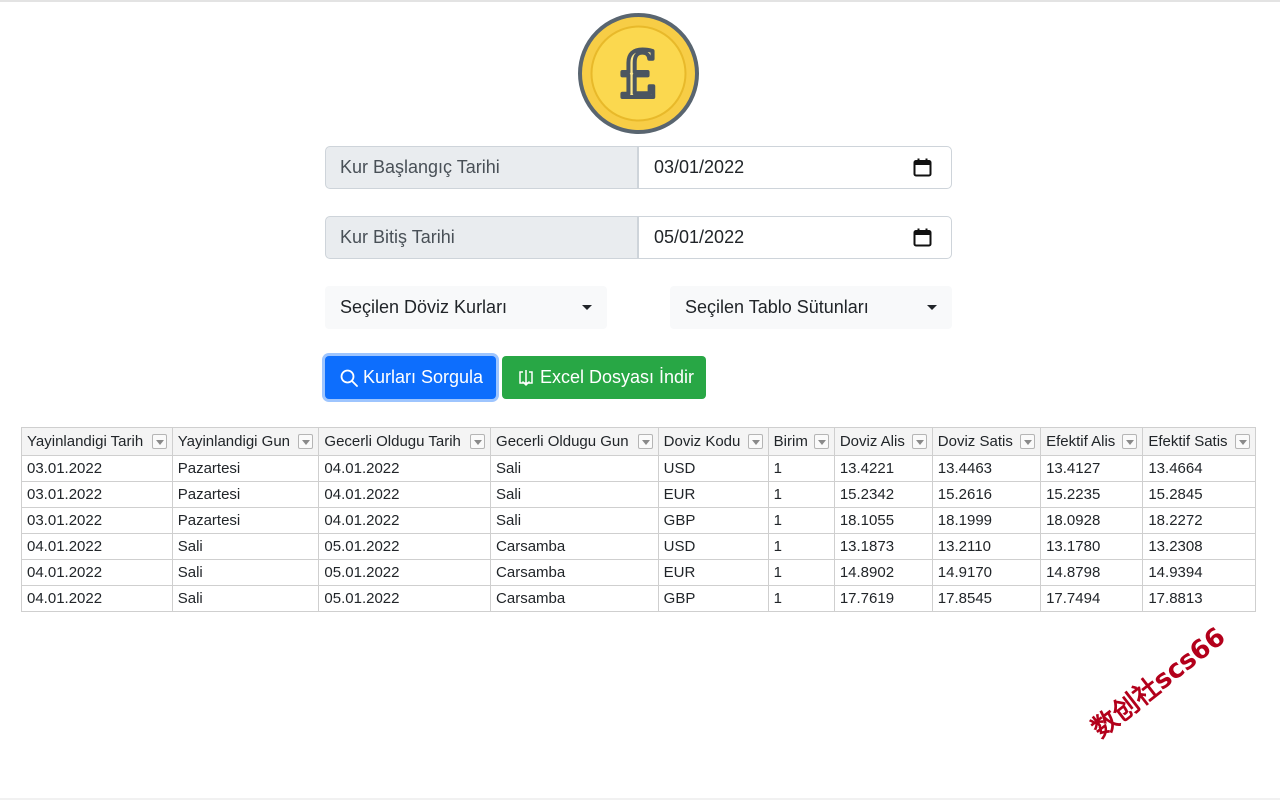 This screenshot has width=1280, height=800. Describe the element at coordinates (883, 520) in the screenshot. I see `table-cell: 18.1055` at that location.